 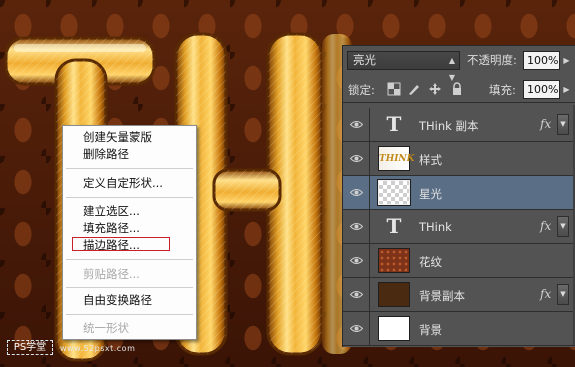 I want to click on layer-name: THink, so click(x=435, y=227).